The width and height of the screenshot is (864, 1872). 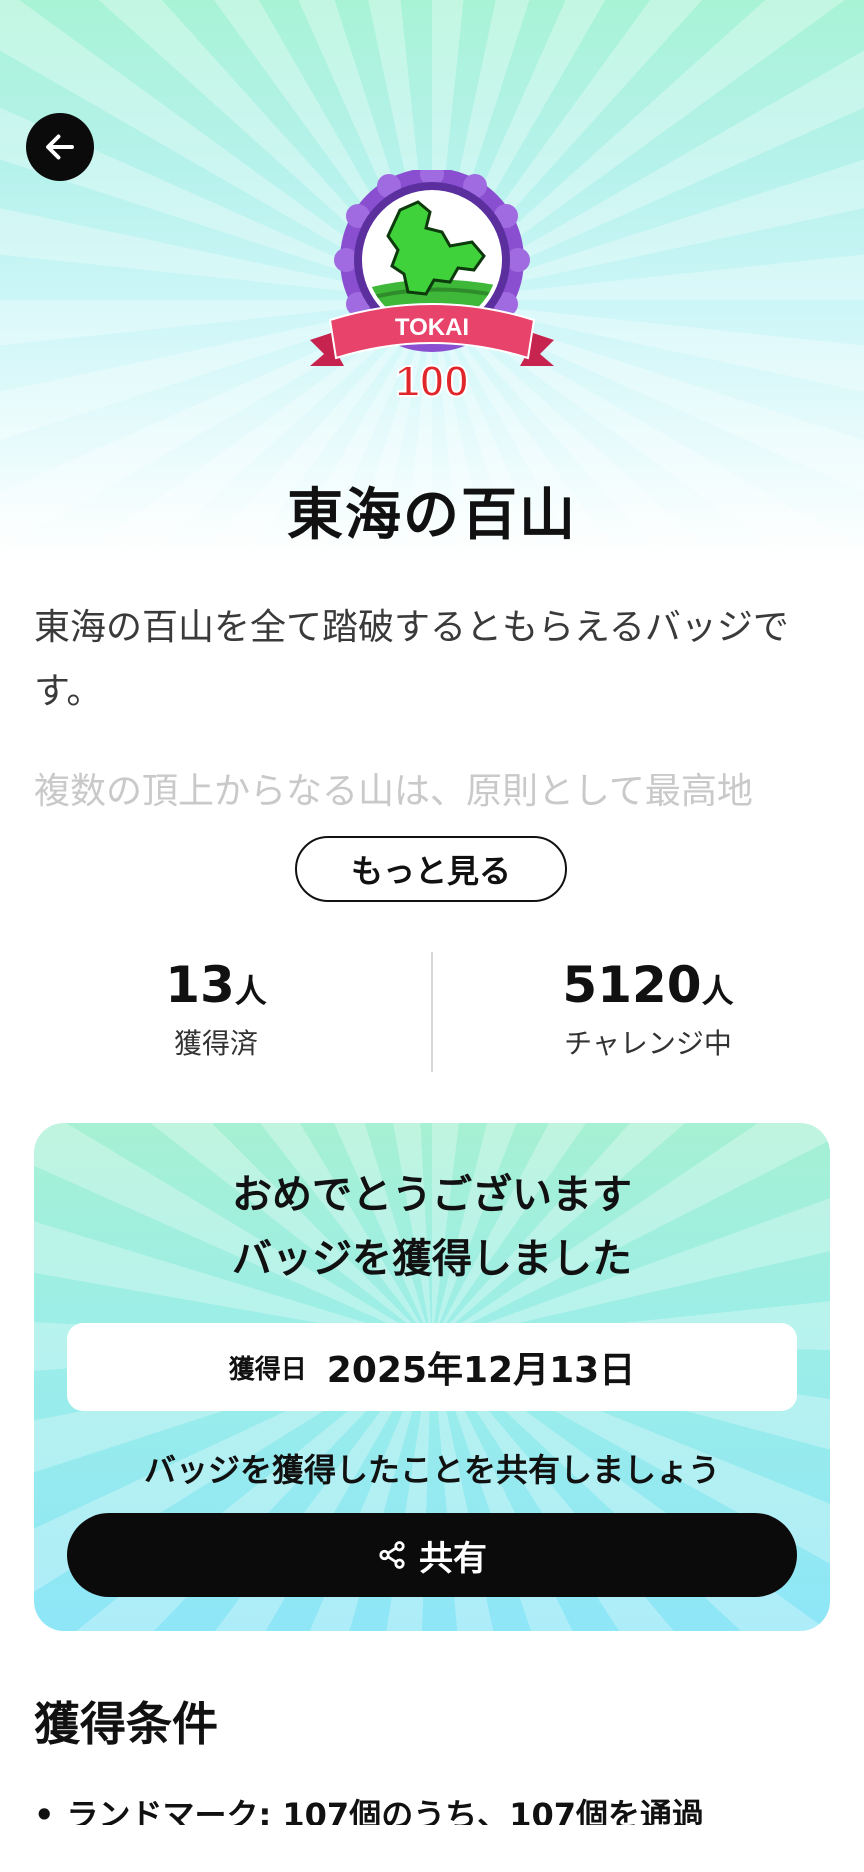 What do you see at coordinates (385, 1810) in the screenshot?
I see `condition-text: ランドマーク: 107個のうち、107個を通過` at bounding box center [385, 1810].